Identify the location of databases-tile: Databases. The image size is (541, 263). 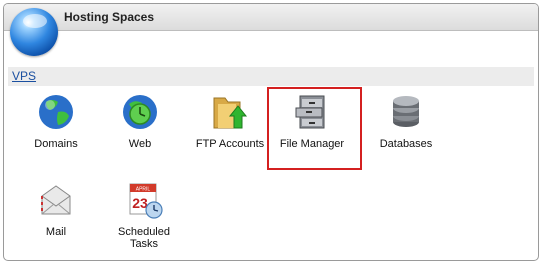
(406, 129).